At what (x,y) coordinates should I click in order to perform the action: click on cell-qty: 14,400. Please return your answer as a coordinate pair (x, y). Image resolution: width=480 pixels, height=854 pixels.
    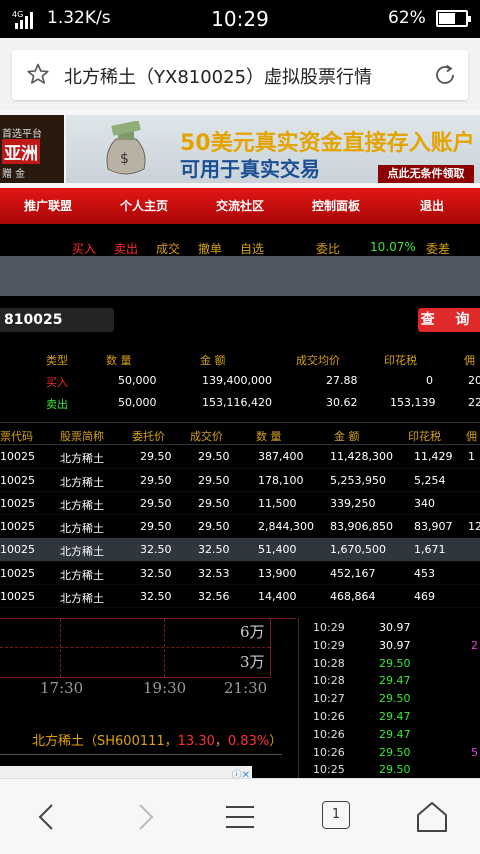
    Looking at the image, I should click on (277, 597).